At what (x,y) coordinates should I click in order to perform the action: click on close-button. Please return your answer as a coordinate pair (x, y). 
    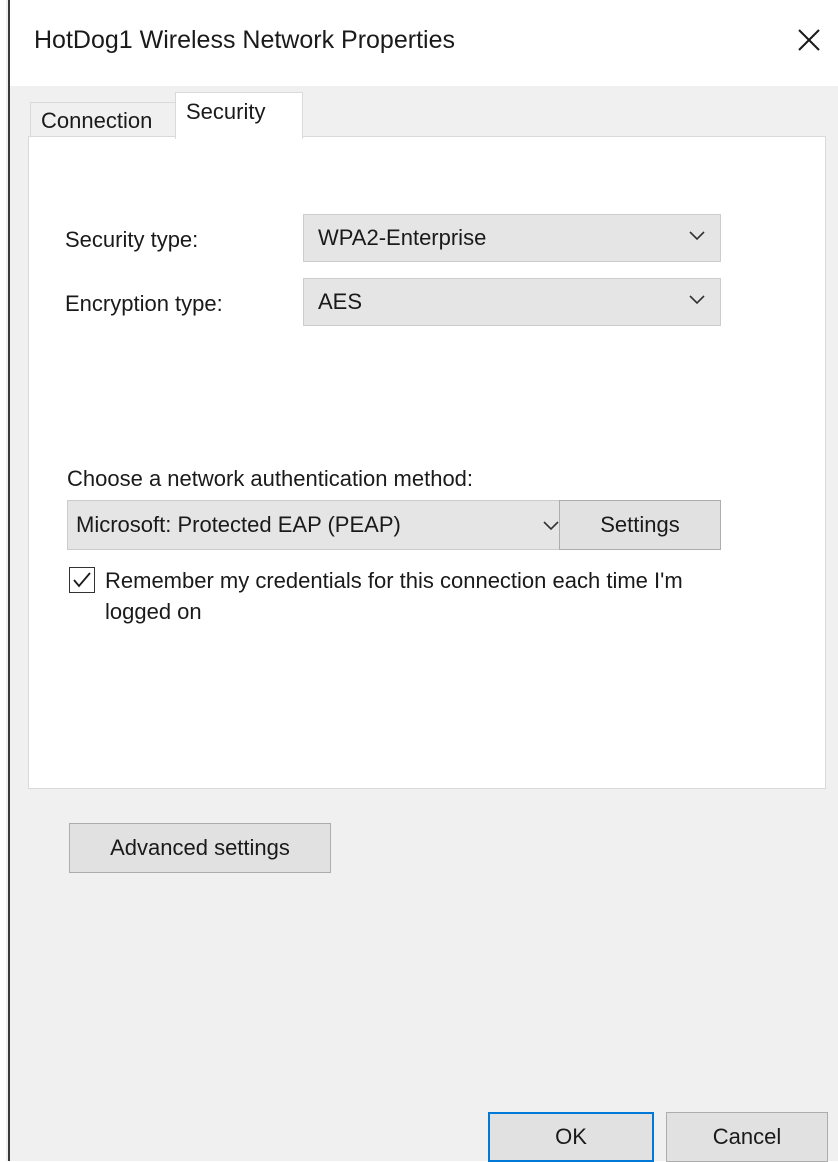
    Looking at the image, I should click on (809, 40).